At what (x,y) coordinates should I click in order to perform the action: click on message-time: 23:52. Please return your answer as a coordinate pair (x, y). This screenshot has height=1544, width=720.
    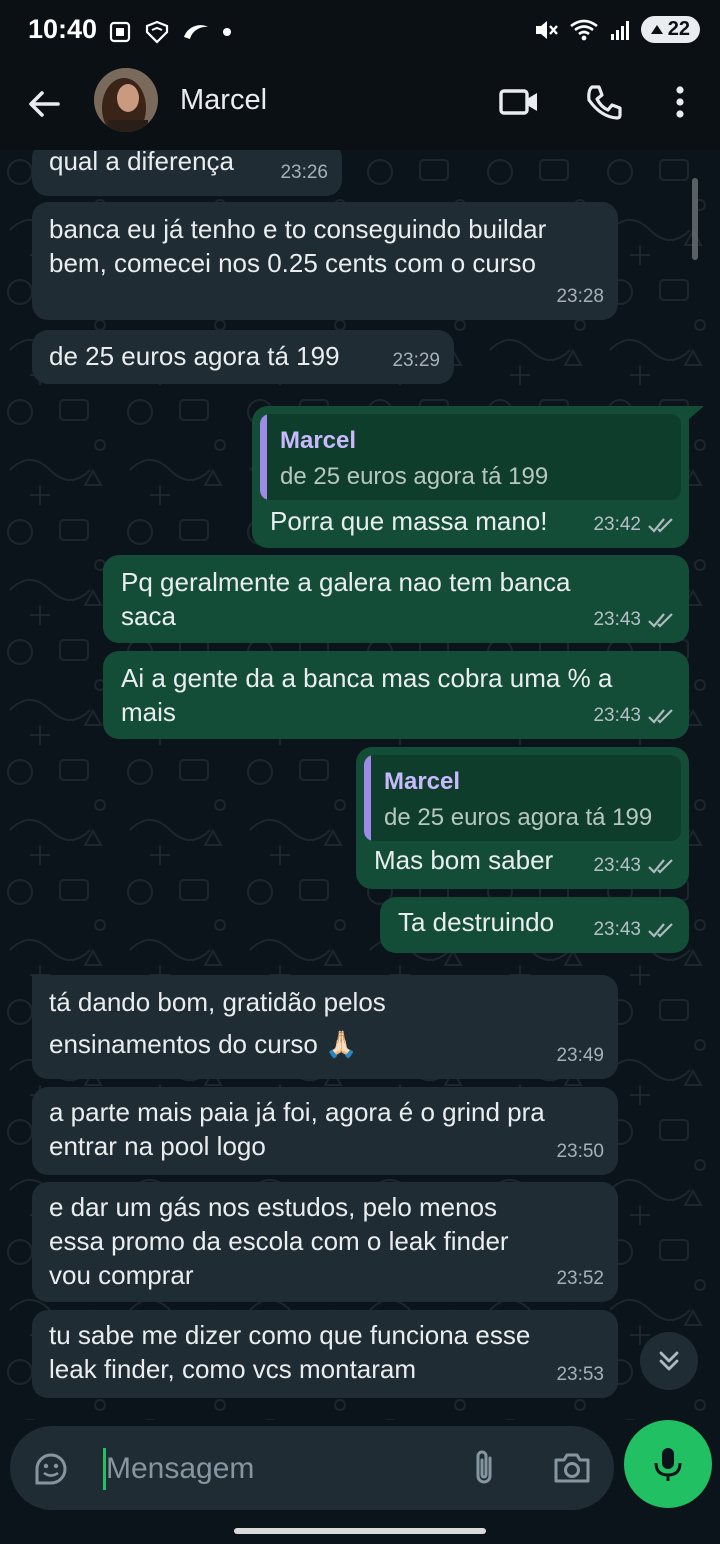
    Looking at the image, I should click on (580, 1278).